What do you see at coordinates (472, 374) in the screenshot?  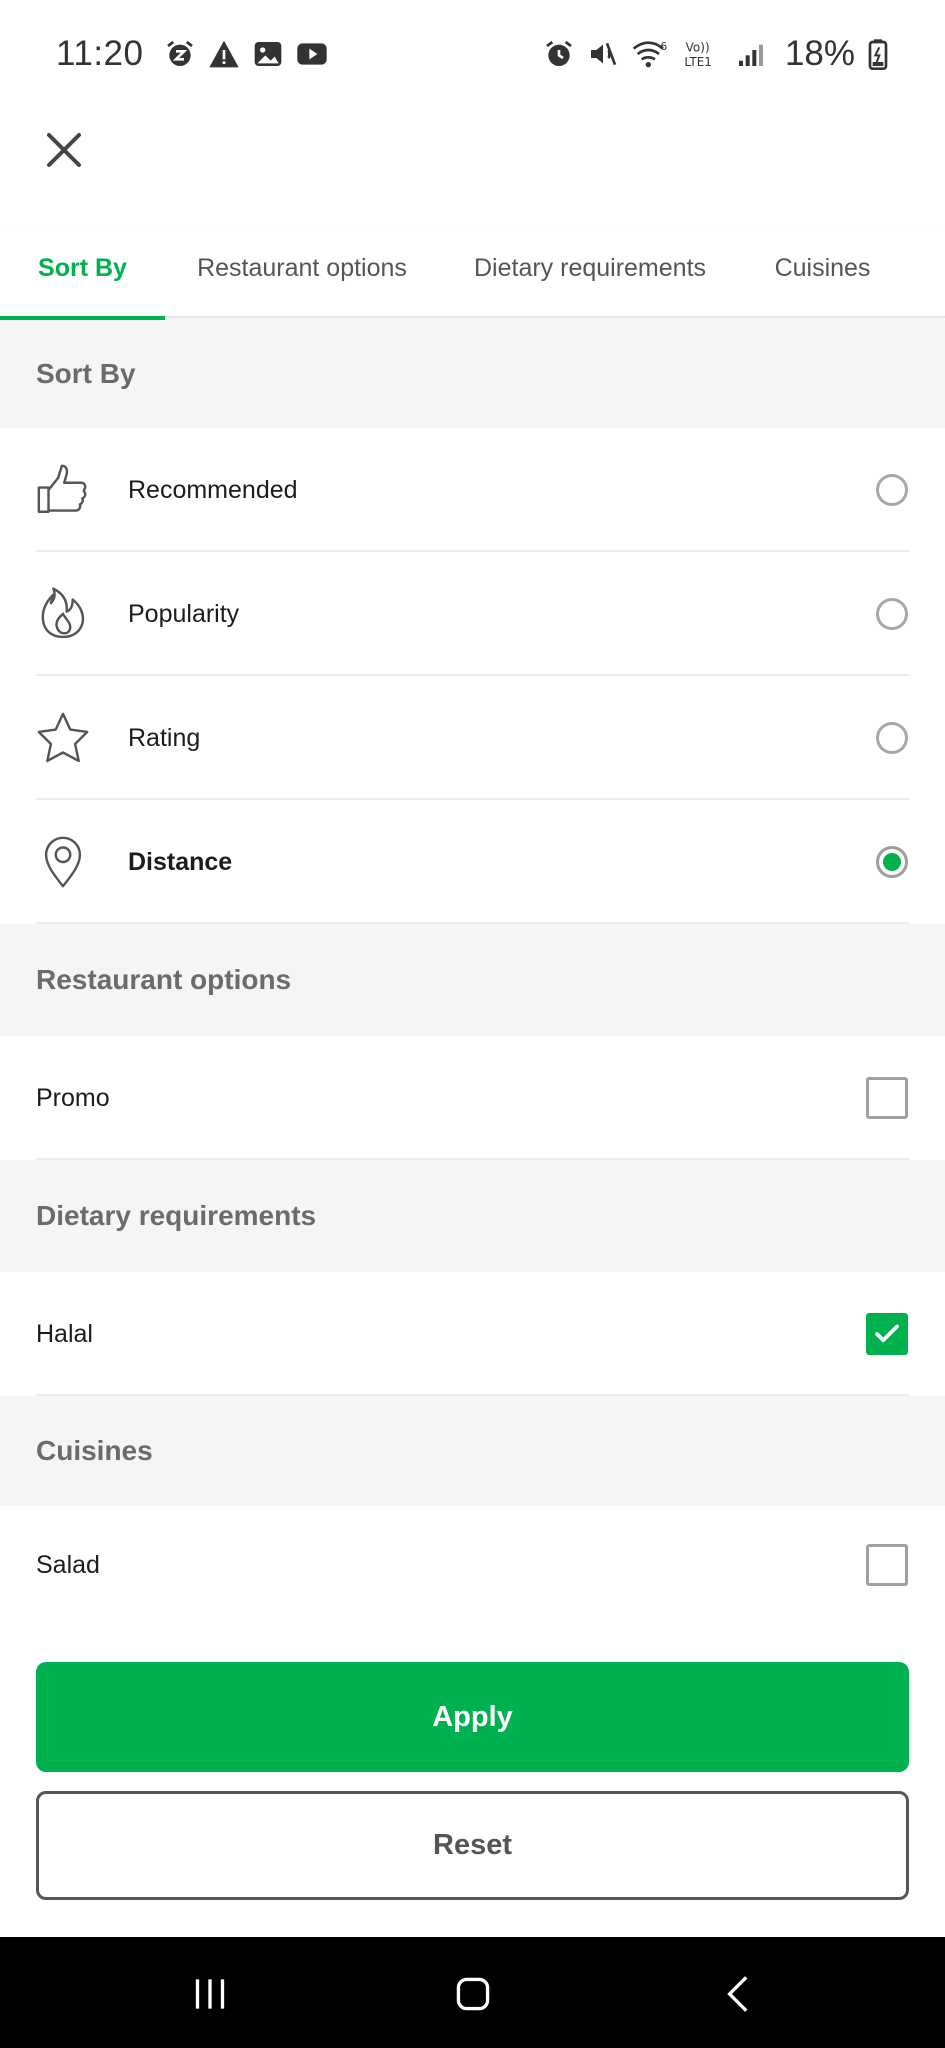 I see `sort-by-header: Sort By` at bounding box center [472, 374].